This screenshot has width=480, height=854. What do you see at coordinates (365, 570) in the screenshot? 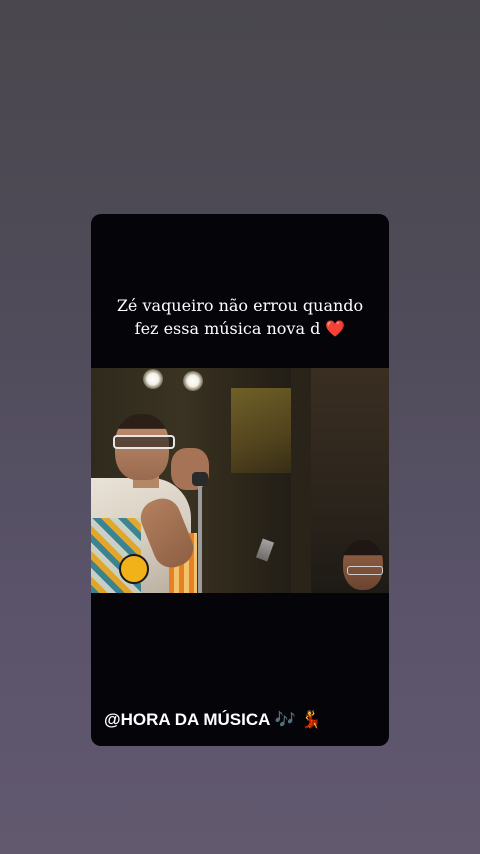
I see `musician-glasses` at bounding box center [365, 570].